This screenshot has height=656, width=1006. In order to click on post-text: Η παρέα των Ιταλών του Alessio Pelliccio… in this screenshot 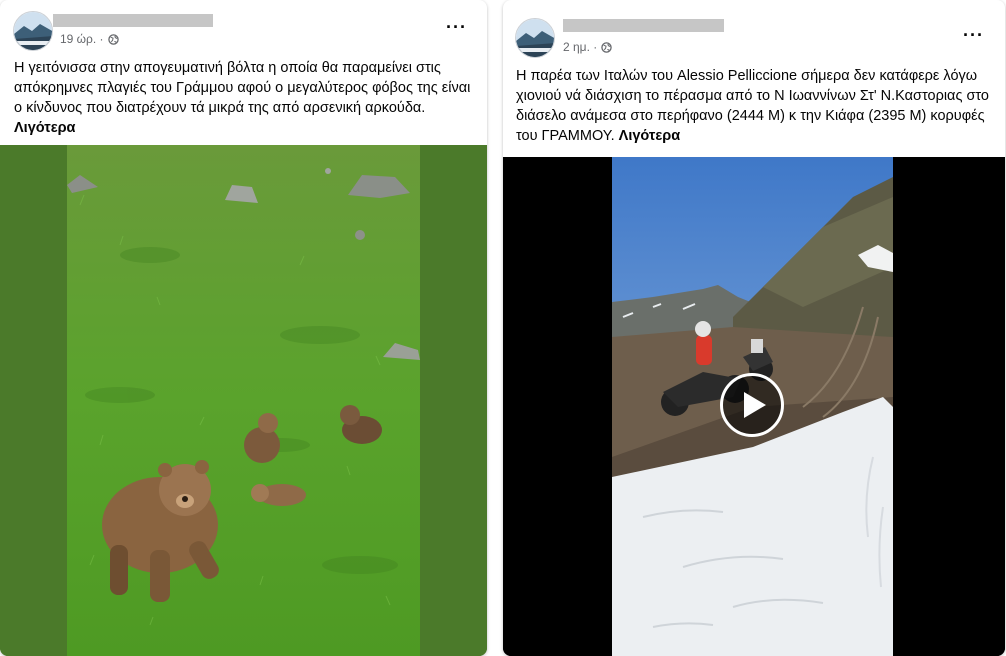, I will do `click(753, 106)`.